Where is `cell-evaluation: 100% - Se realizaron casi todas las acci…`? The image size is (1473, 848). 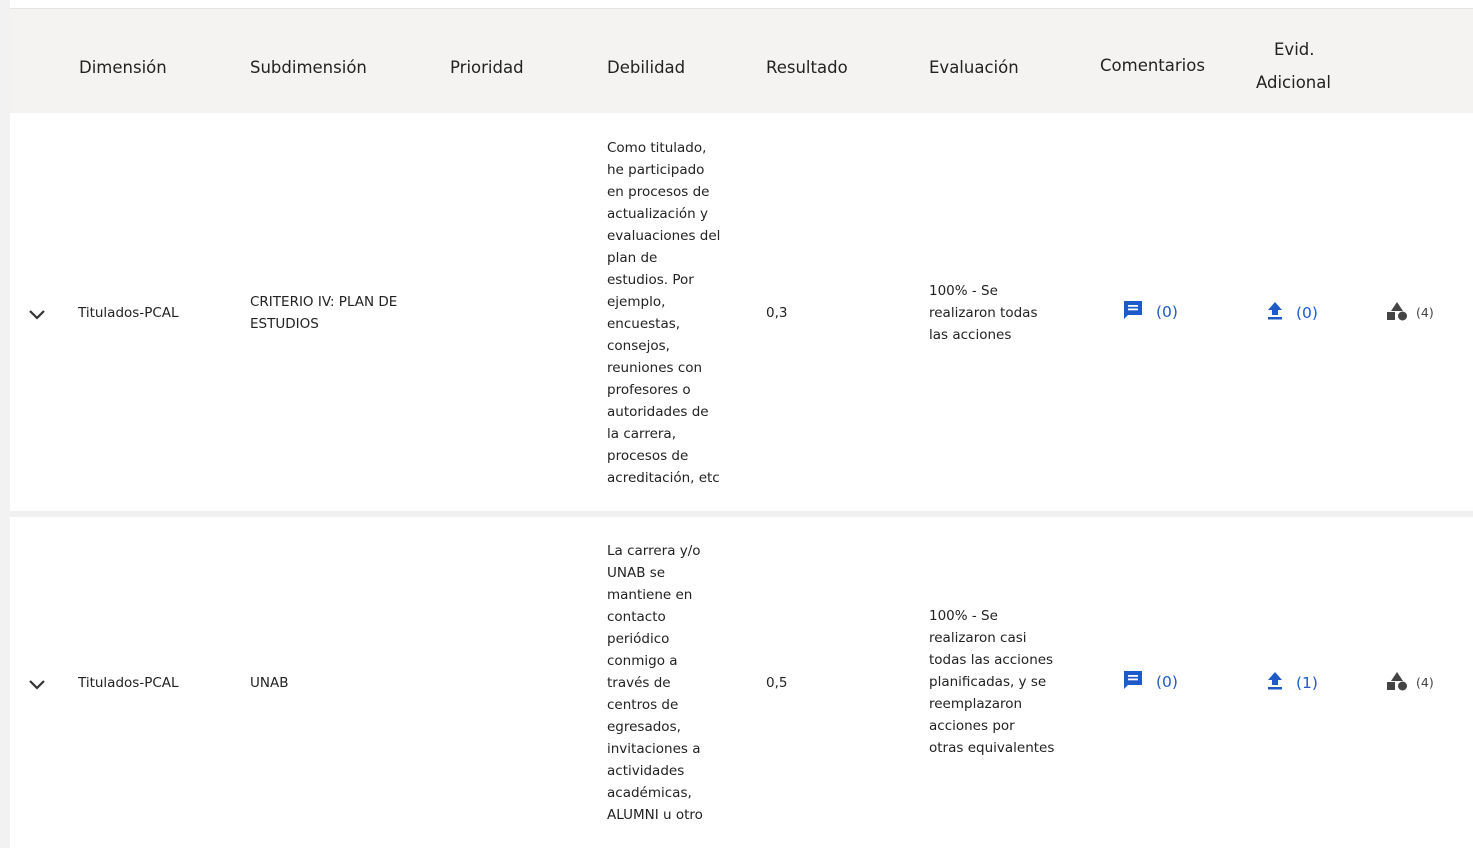 cell-evaluation: 100% - Se realizaron casi todas las acci… is located at coordinates (992, 682).